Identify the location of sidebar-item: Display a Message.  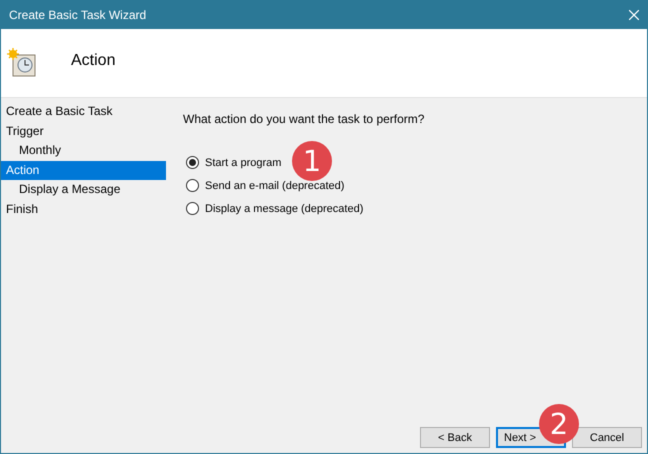
(83, 190).